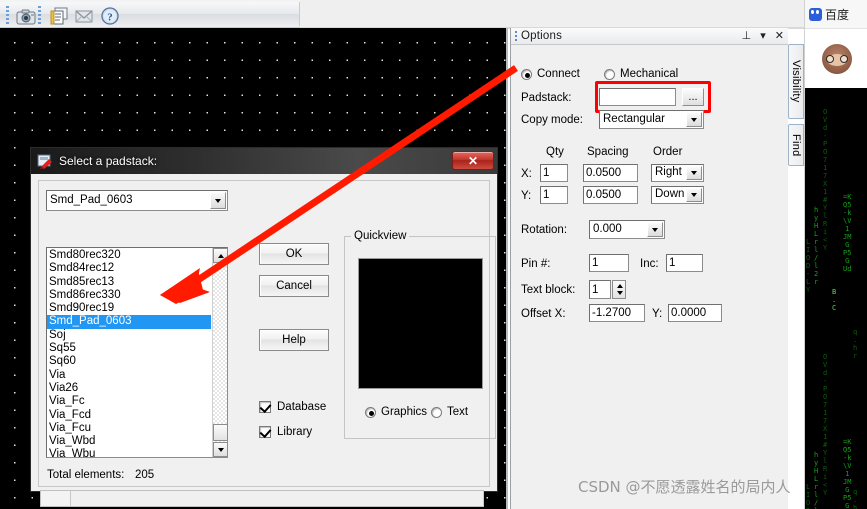  What do you see at coordinates (627, 229) in the screenshot?
I see `rotation-select: 0.000` at bounding box center [627, 229].